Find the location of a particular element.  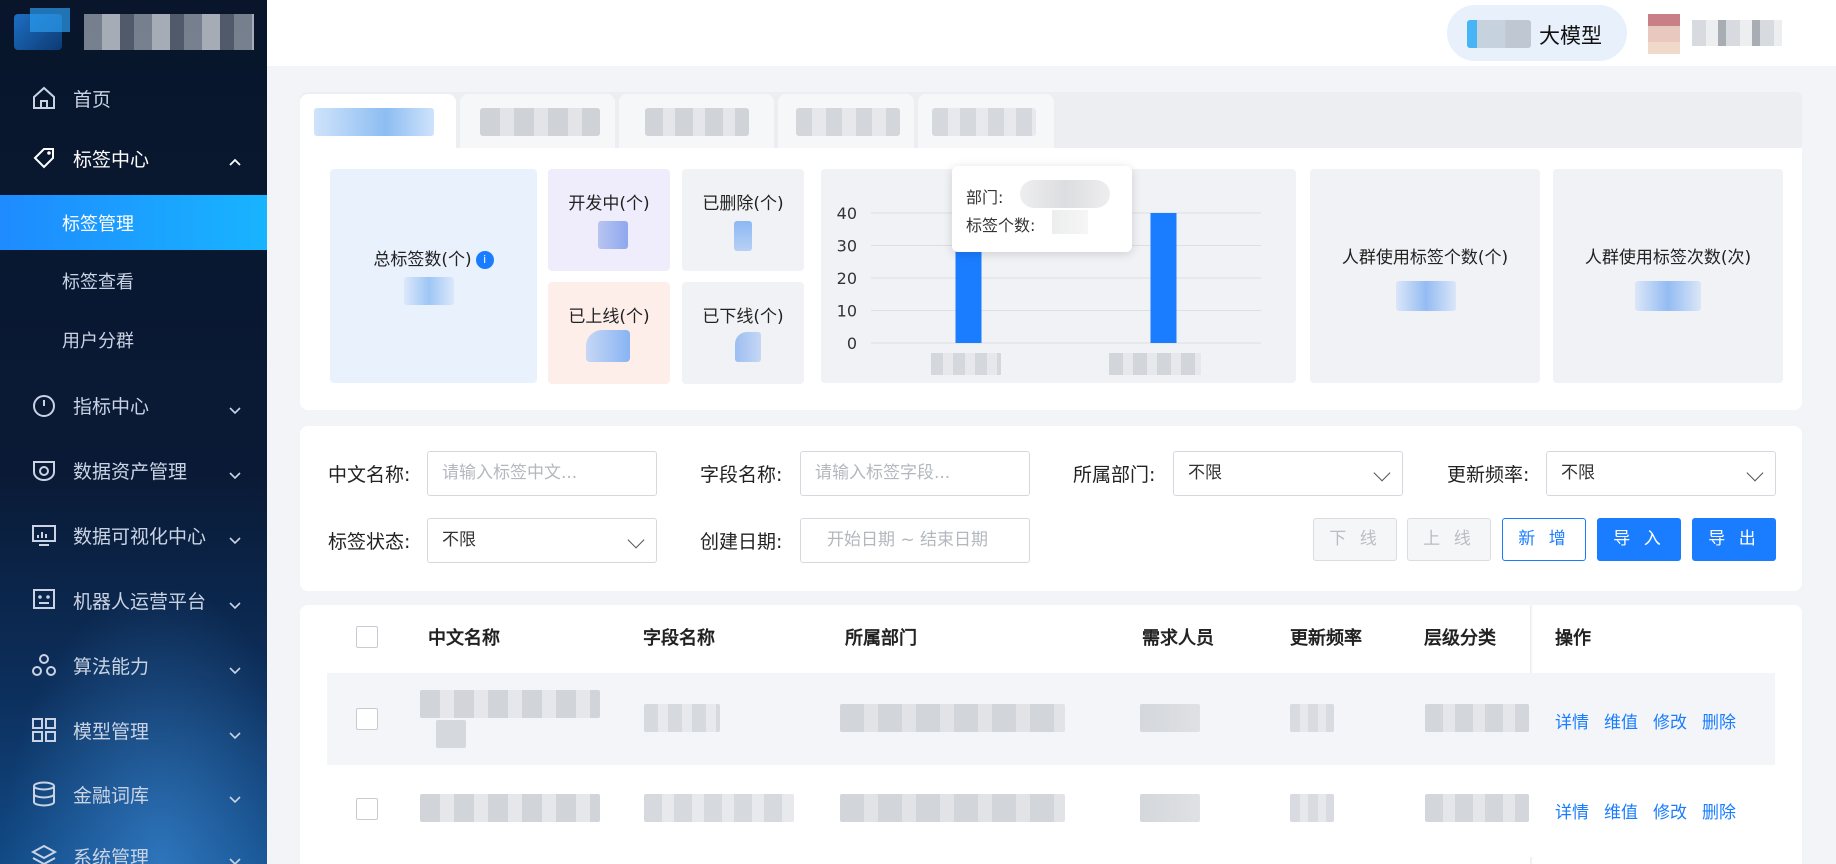

sidebar-item-home: 首页 is located at coordinates (133, 98).